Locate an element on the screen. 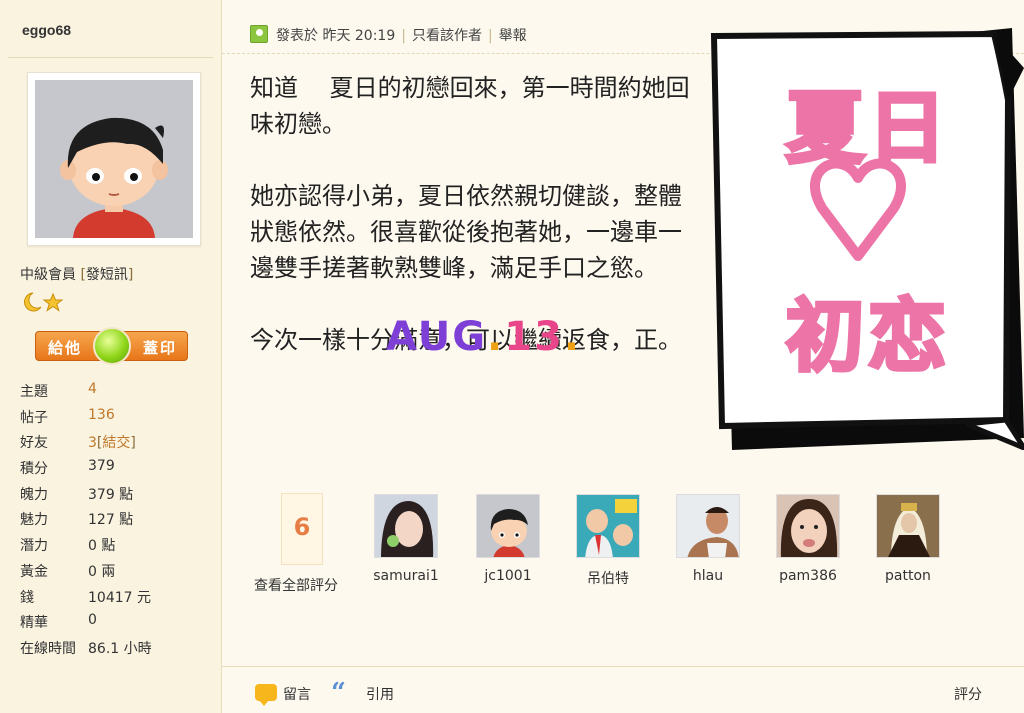 The height and width of the screenshot is (713, 1024). avatar-illustration is located at coordinates (114, 159).